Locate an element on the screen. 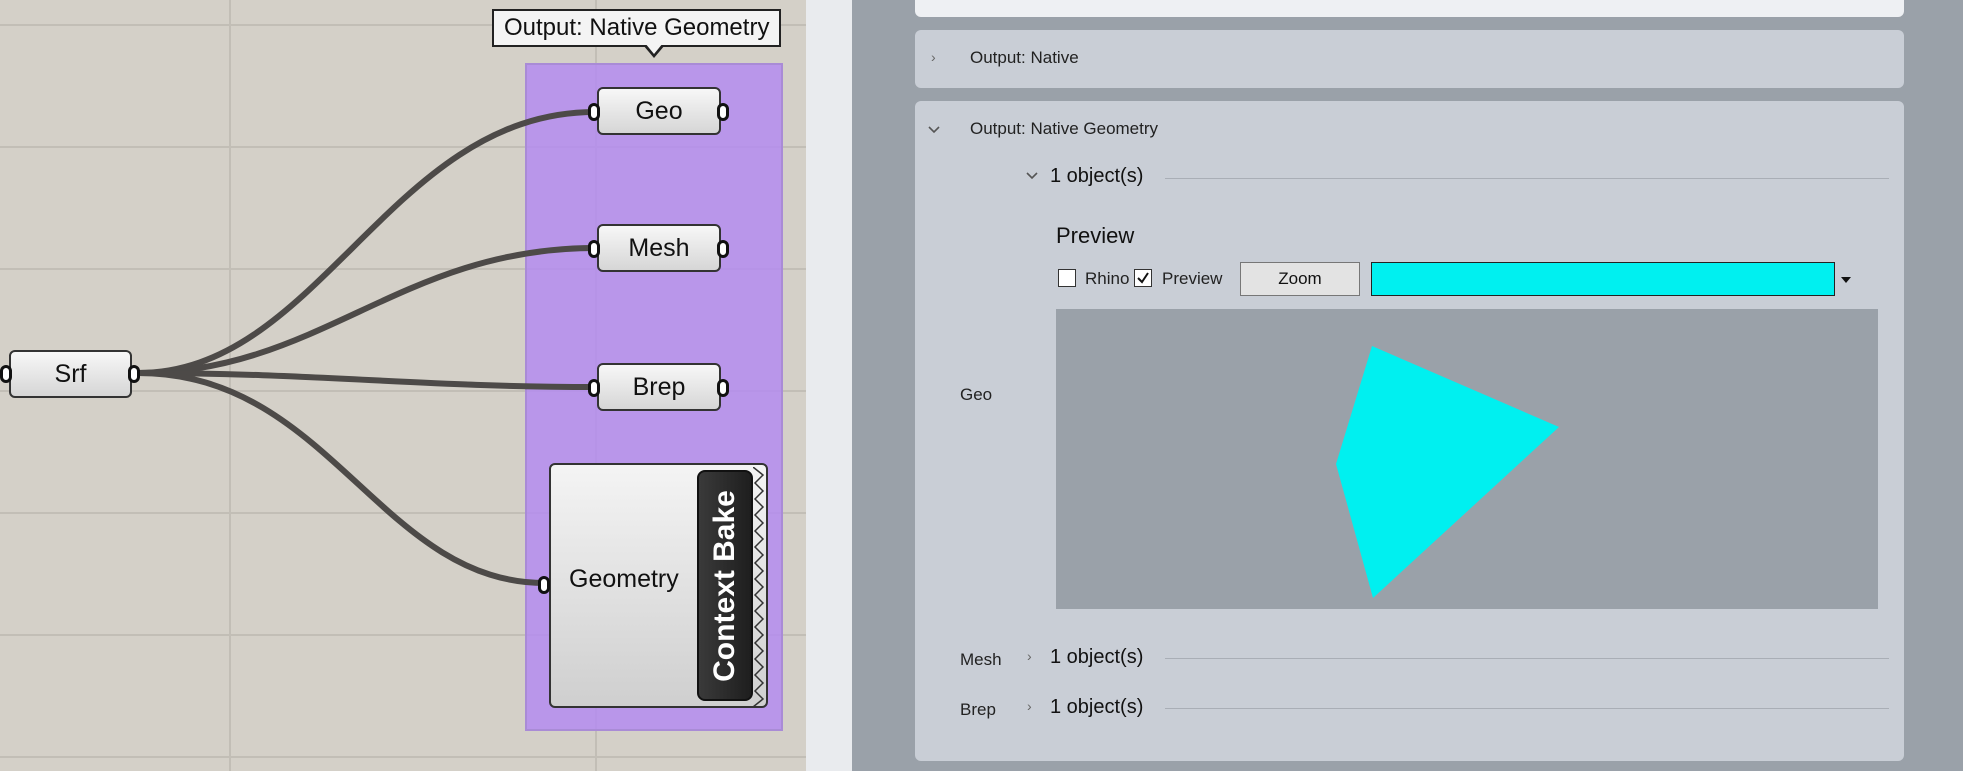 The height and width of the screenshot is (771, 1963). mesh-input-port is located at coordinates (594, 249).